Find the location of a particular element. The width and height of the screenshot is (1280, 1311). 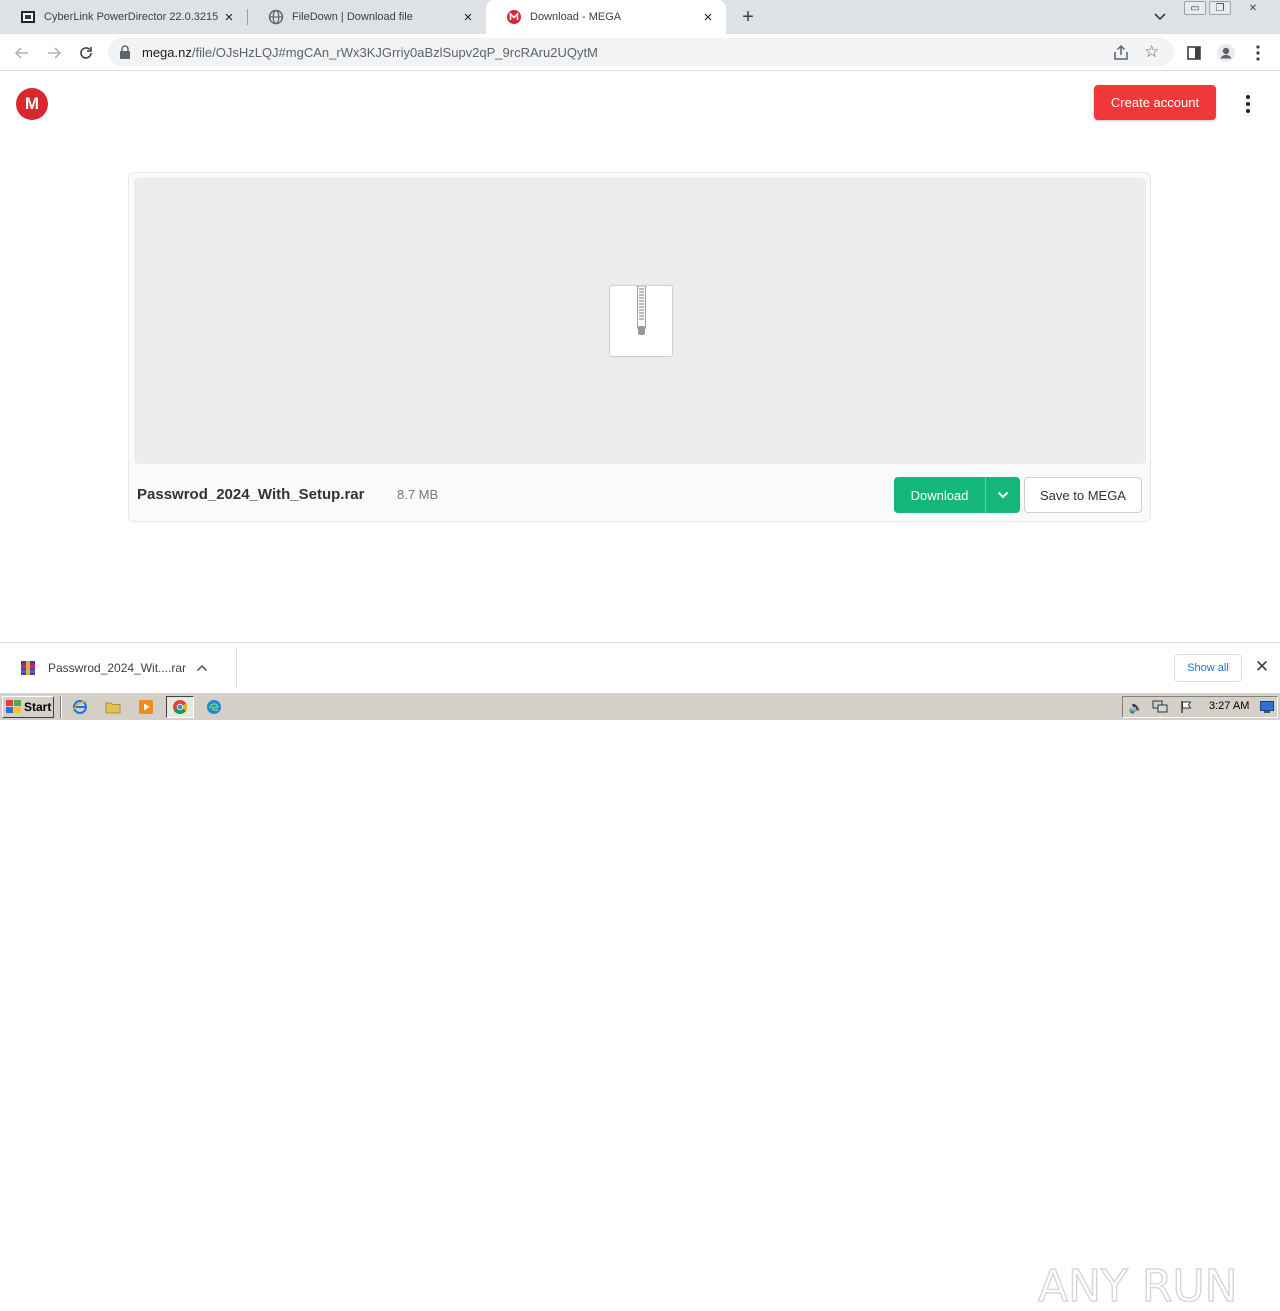

page-menu-button is located at coordinates (1248, 104).